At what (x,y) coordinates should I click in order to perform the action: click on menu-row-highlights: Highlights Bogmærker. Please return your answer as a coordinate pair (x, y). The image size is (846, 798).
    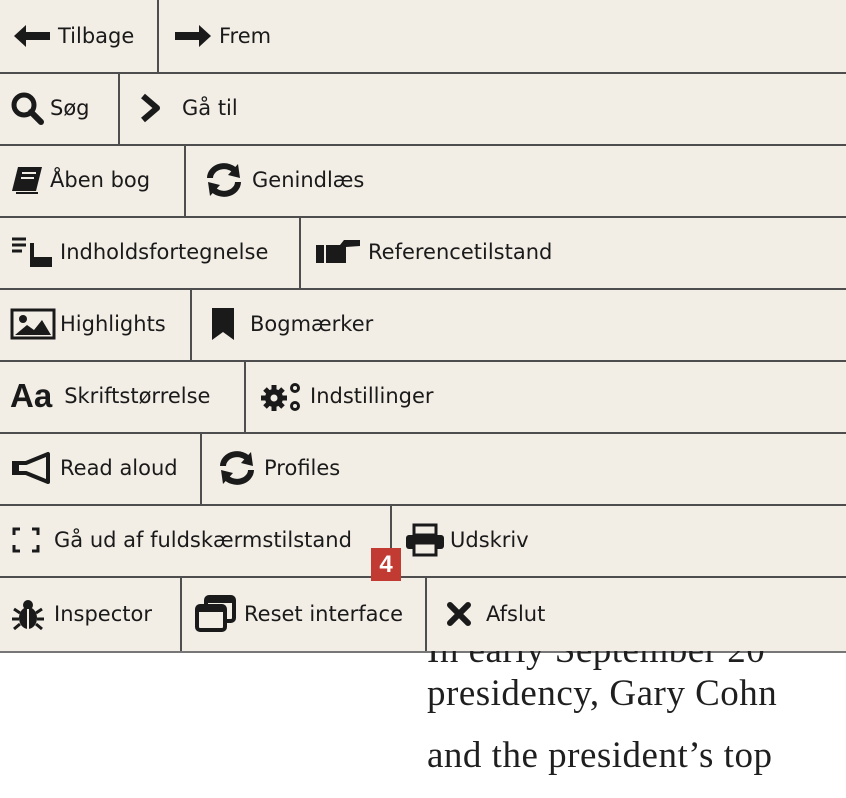
    Looking at the image, I should click on (423, 325).